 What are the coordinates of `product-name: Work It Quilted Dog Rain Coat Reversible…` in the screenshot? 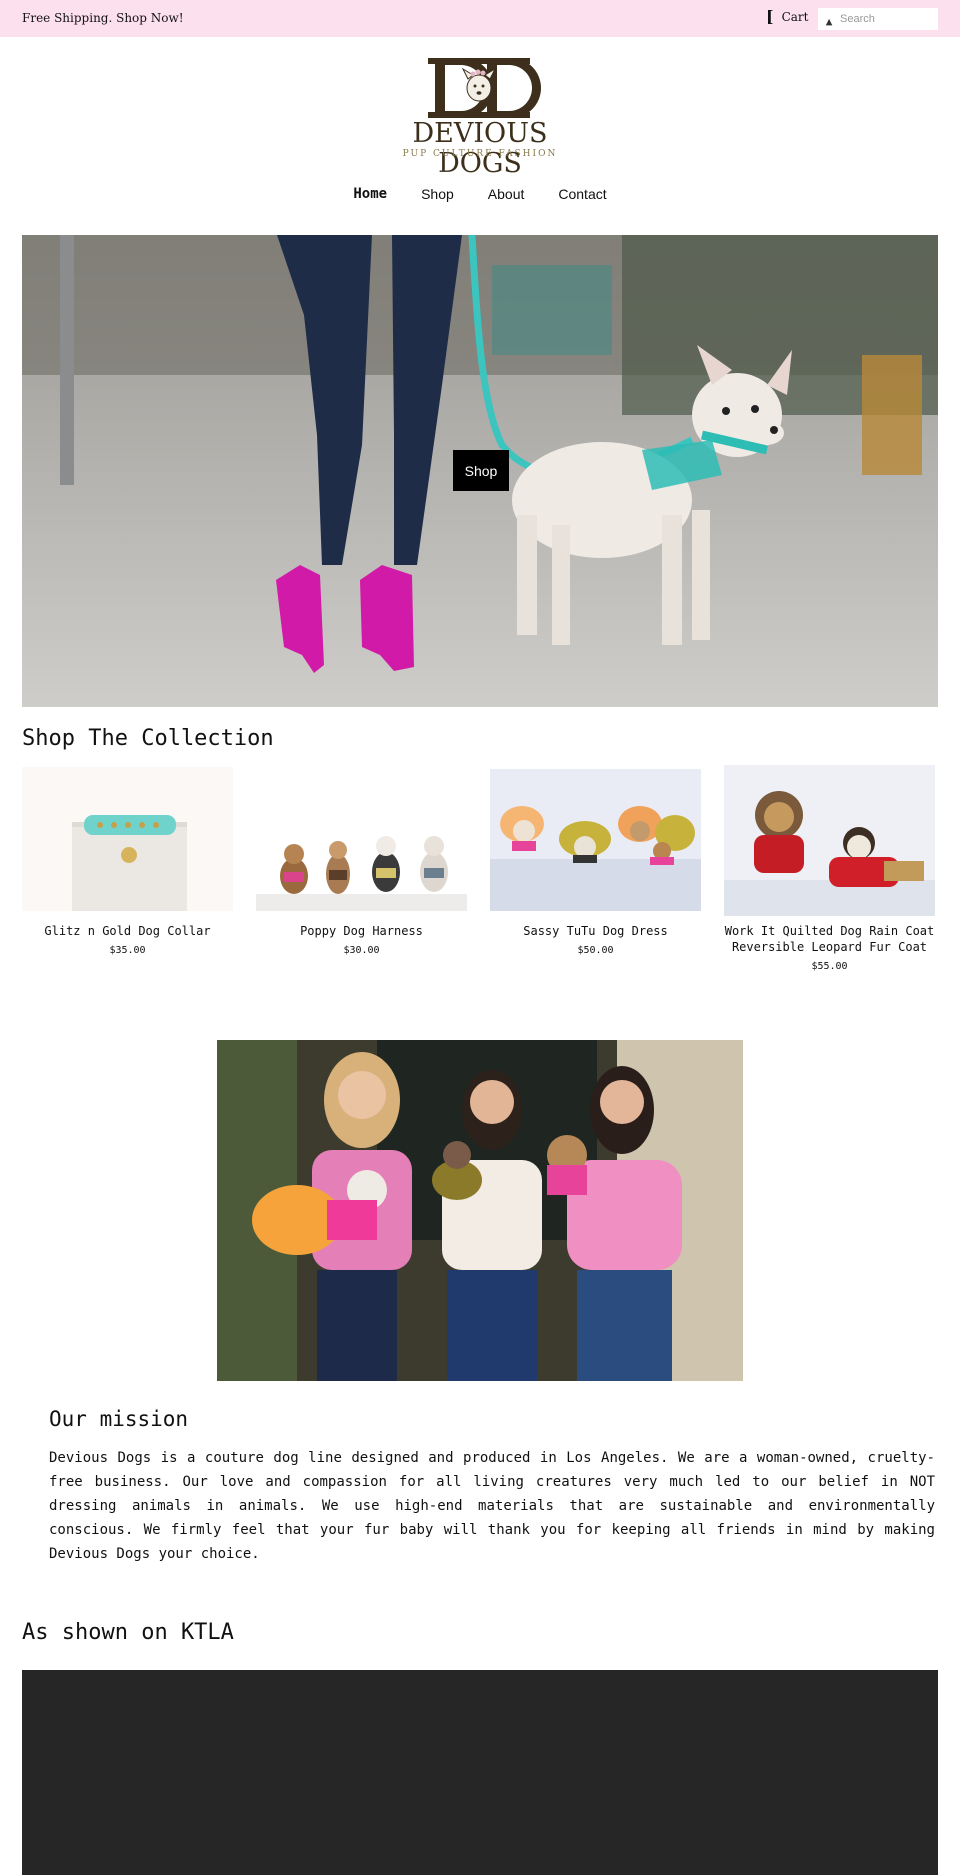 It's located at (829, 939).